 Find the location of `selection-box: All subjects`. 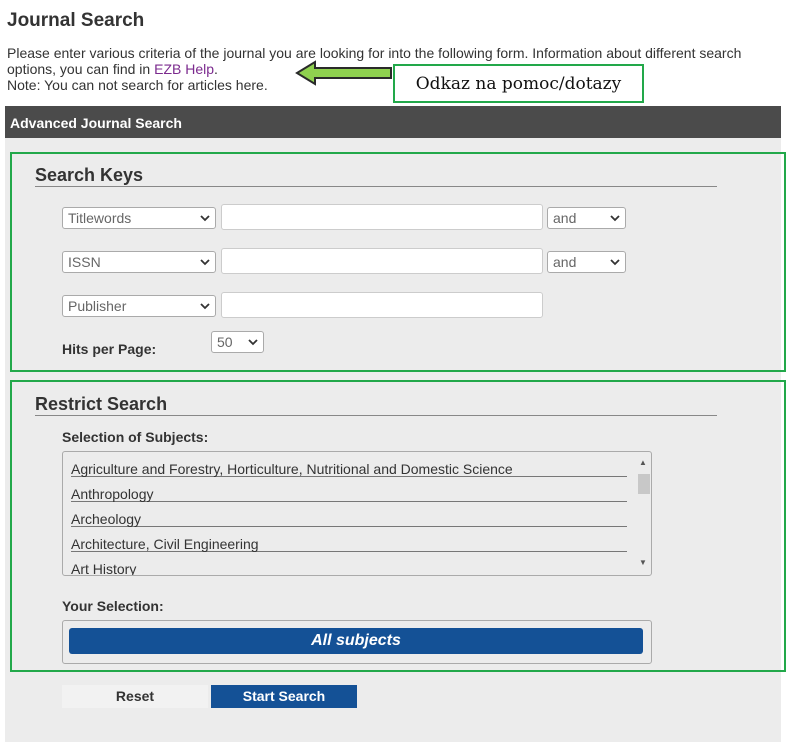

selection-box: All subjects is located at coordinates (357, 642).